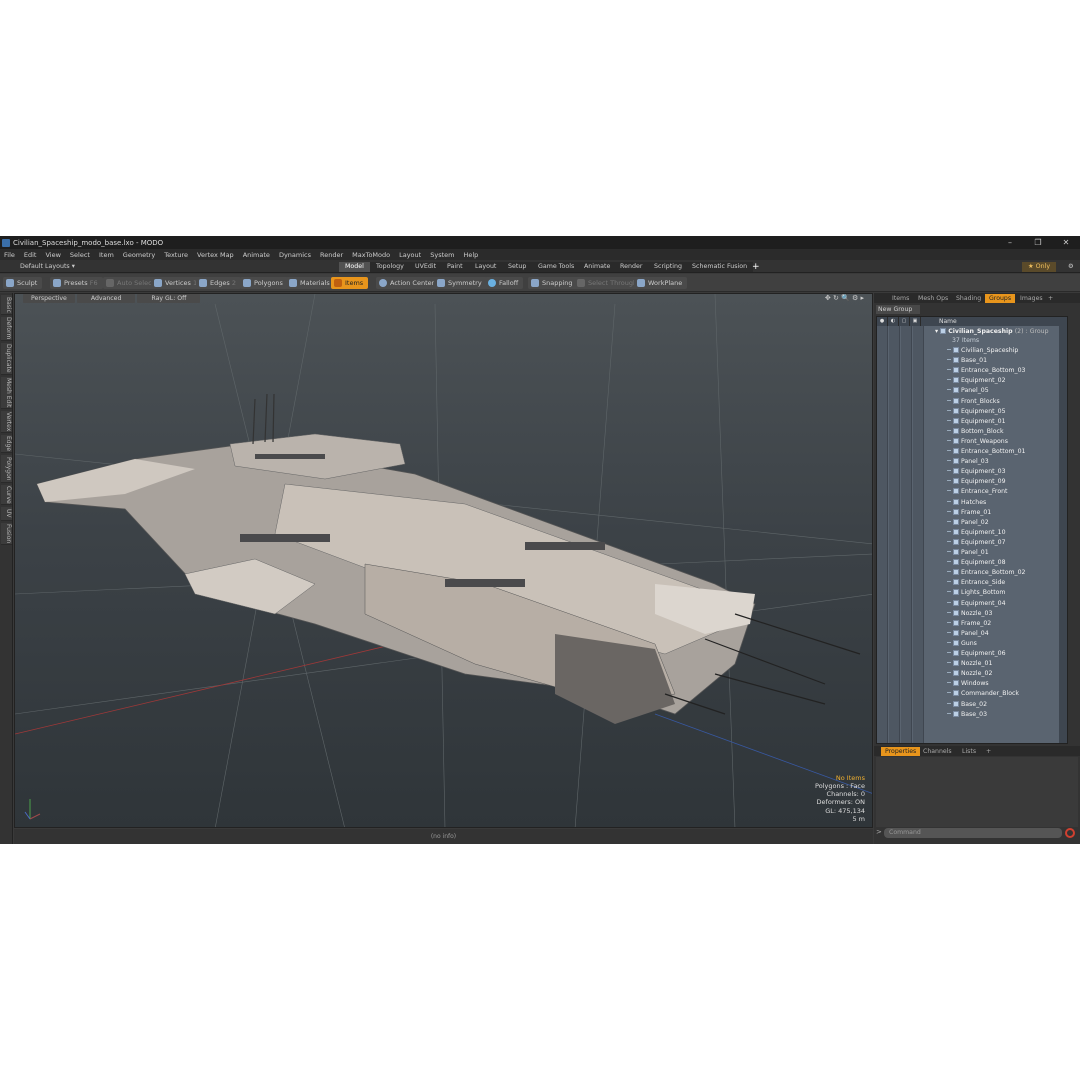 The image size is (1080, 1080). I want to click on symmetry-button: Symmetry, so click(460, 283).